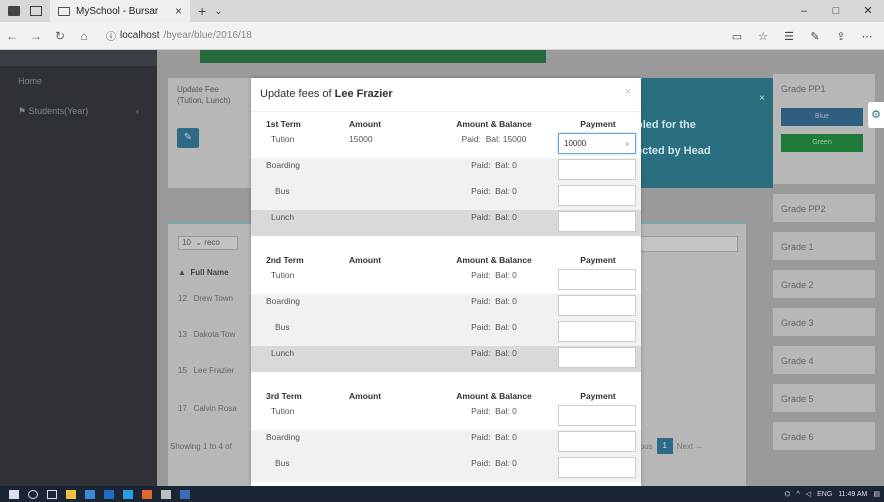 The width and height of the screenshot is (884, 502). Describe the element at coordinates (852, 494) in the screenshot. I see `clock: 11:49 AM` at that location.